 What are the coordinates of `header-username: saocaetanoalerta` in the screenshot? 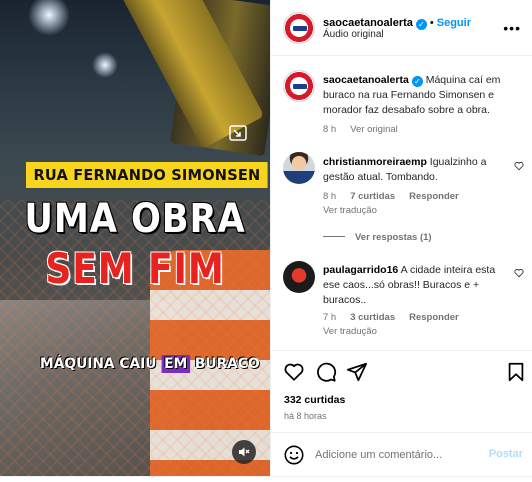 It's located at (368, 23).